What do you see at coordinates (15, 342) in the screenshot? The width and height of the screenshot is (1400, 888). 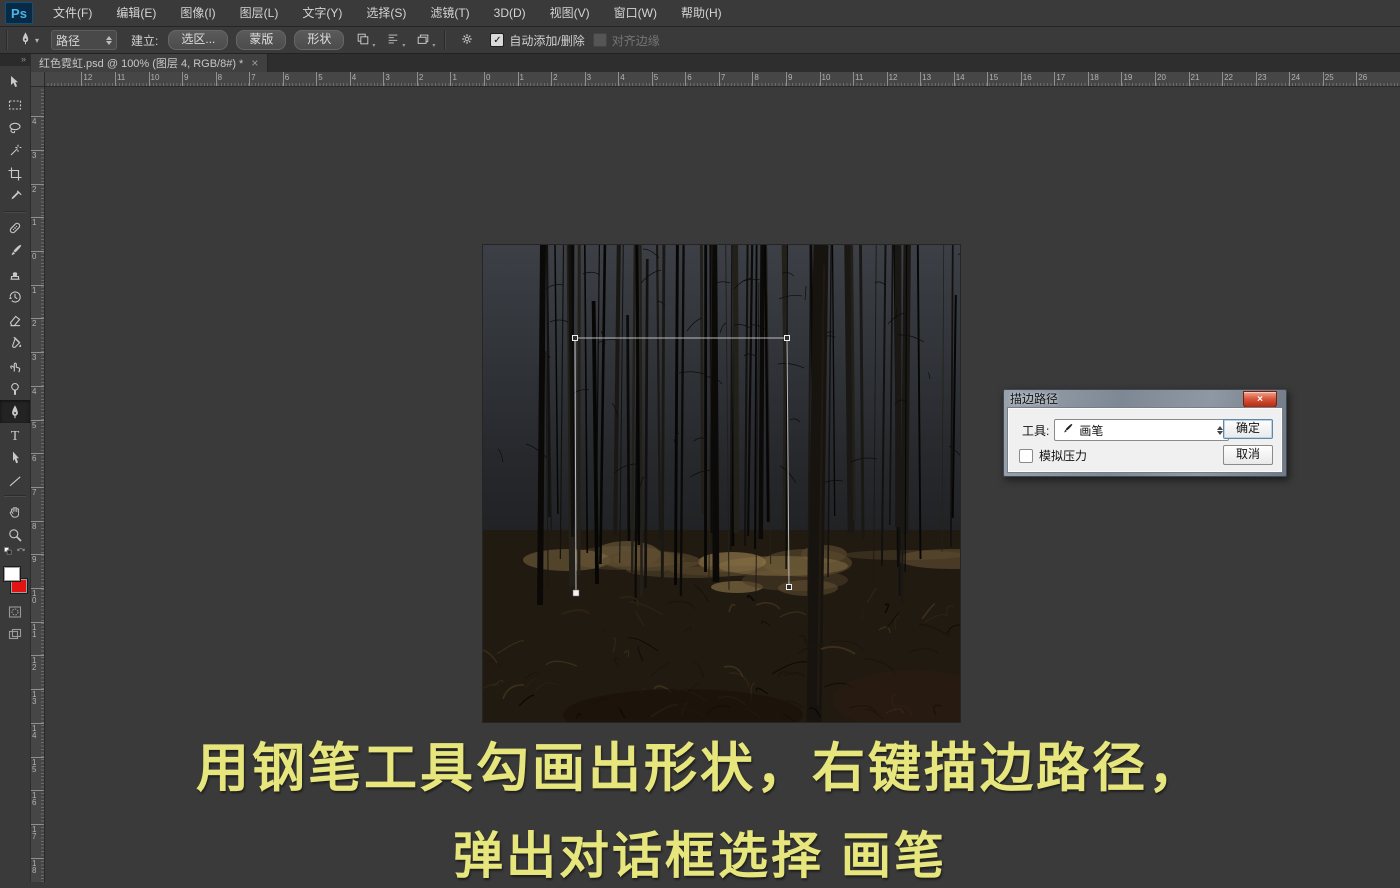 I see `gradient-tool` at bounding box center [15, 342].